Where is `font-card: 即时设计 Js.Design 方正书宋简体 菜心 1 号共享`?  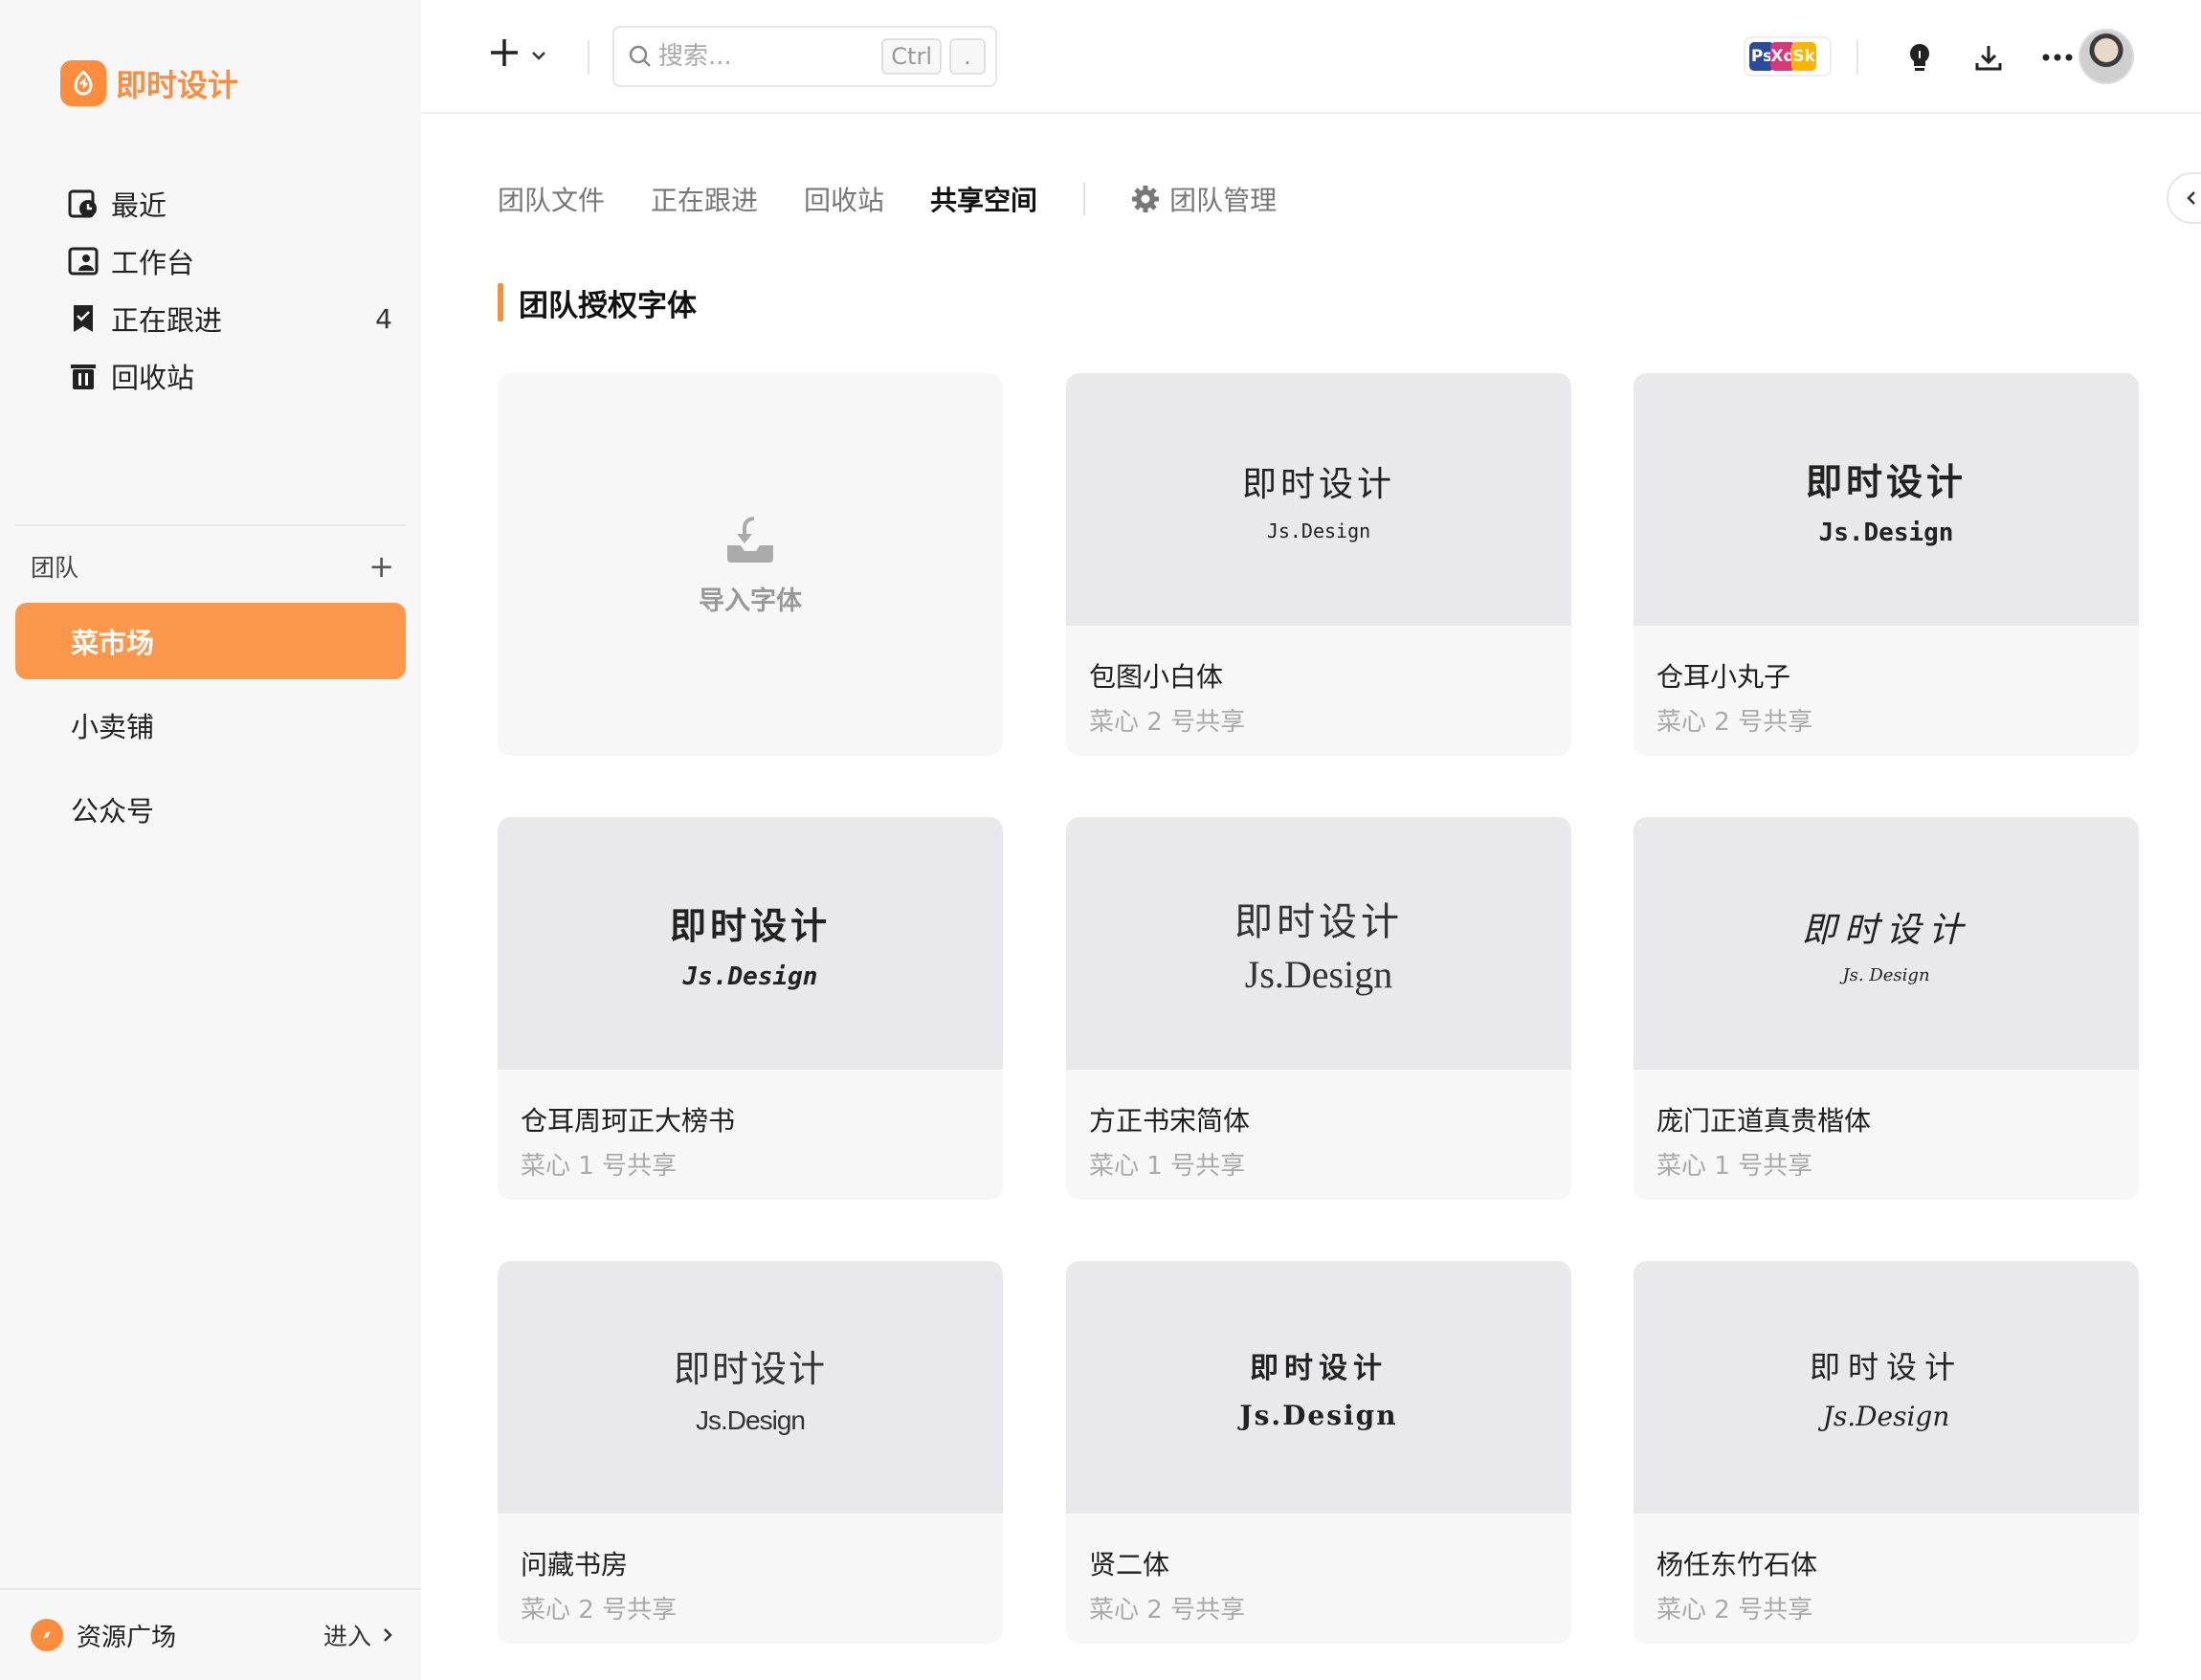 font-card: 即时设计 Js.Design 方正书宋简体 菜心 1 号共享 is located at coordinates (1319, 1009).